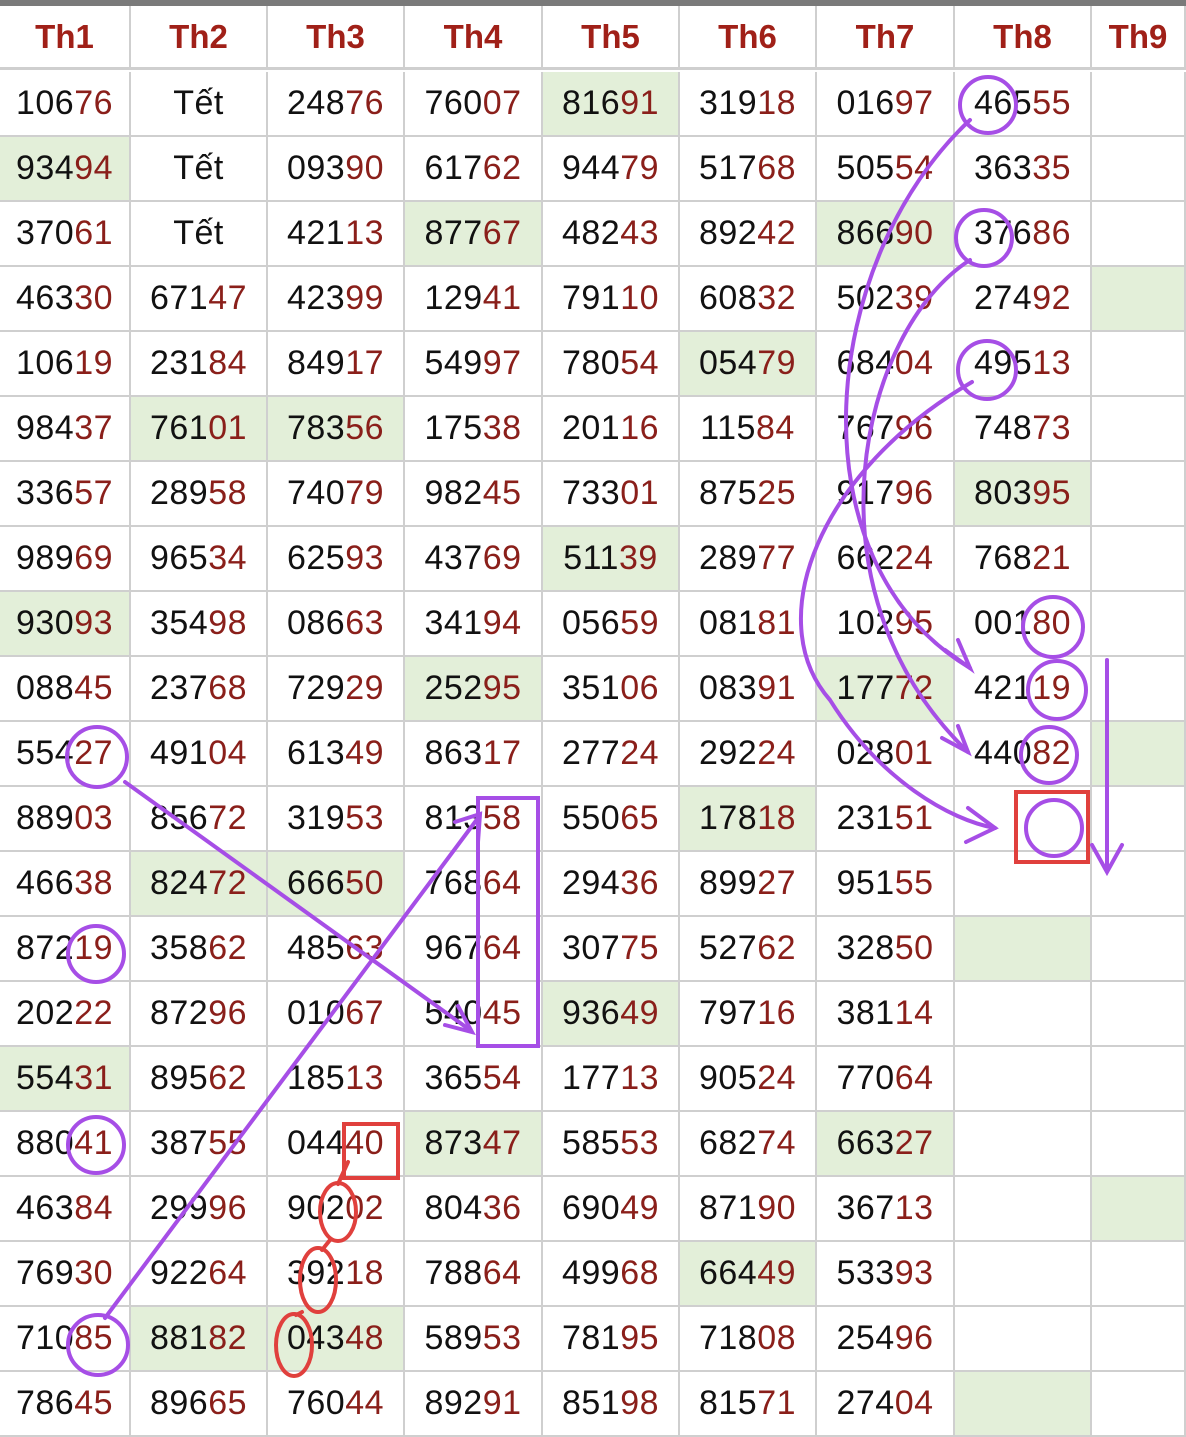  Describe the element at coordinates (336, 104) in the screenshot. I see `table-cell: 248 76` at that location.